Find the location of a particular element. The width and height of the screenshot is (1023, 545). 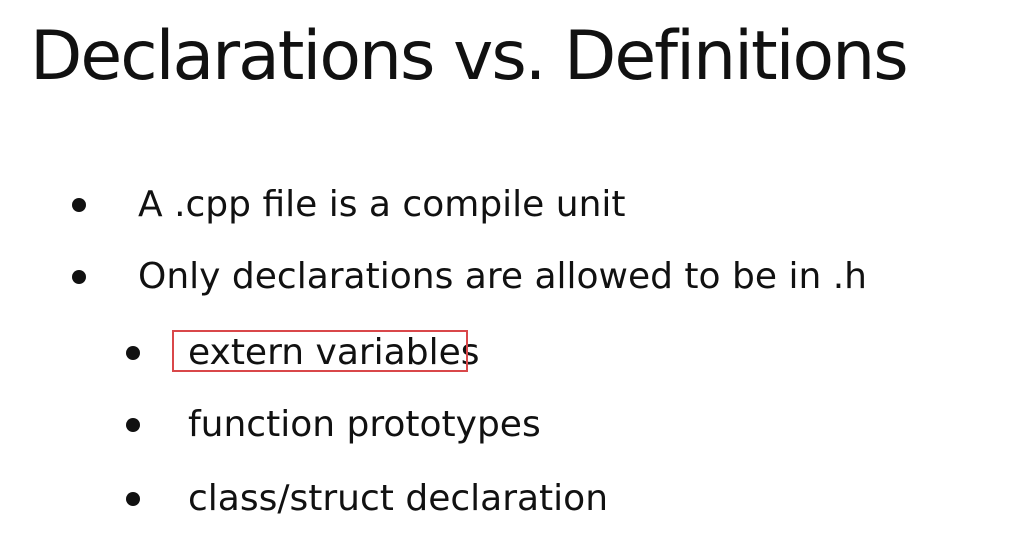

sub-bullet-text: function prototypes is located at coordinates (364, 424).